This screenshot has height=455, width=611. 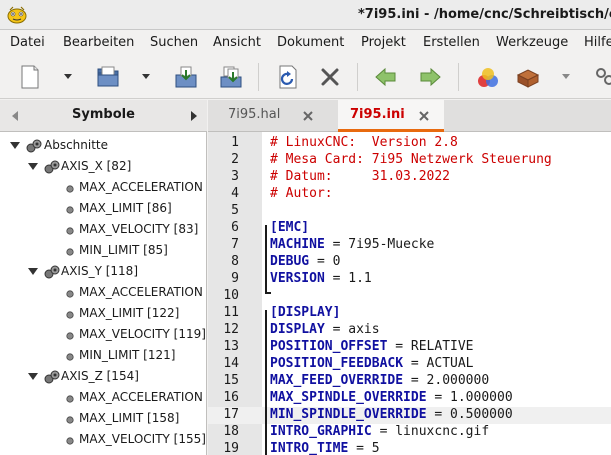 I want to click on ini-key: MAX_FEED_OVERRIDE, so click(x=337, y=380).